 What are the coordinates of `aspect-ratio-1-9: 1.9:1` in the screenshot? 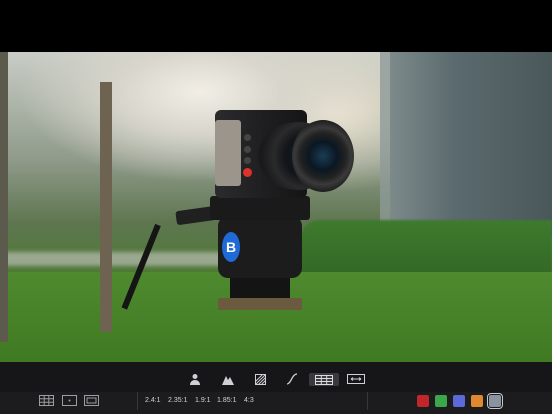 It's located at (203, 400).